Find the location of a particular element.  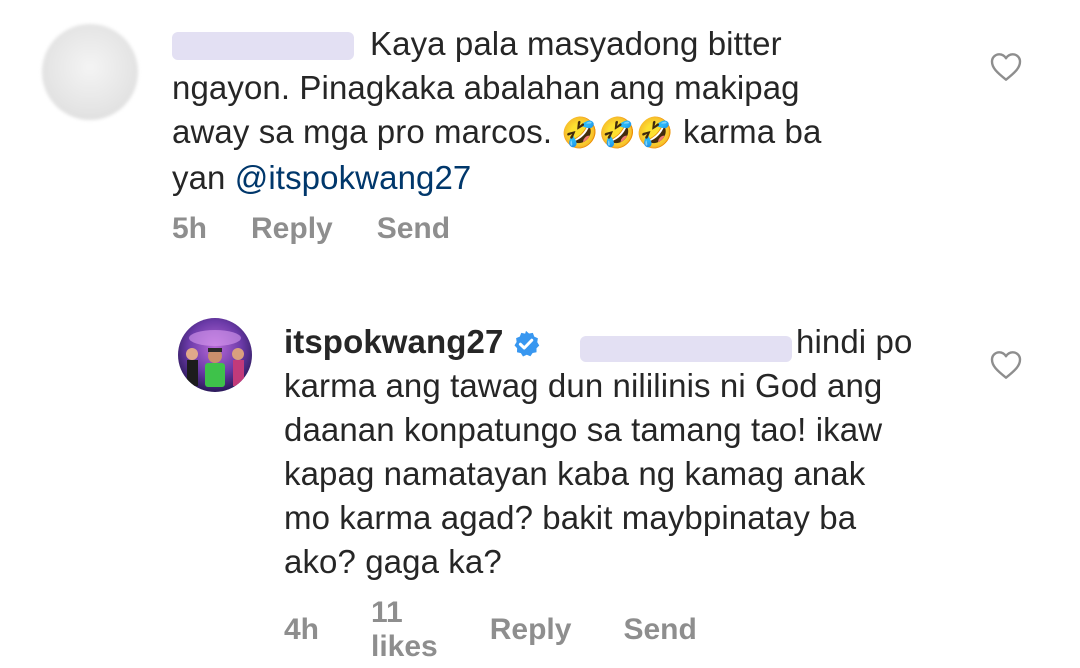

comment-2-line-5: mo karma agad? bakit maybpinatay ba is located at coordinates (570, 517).